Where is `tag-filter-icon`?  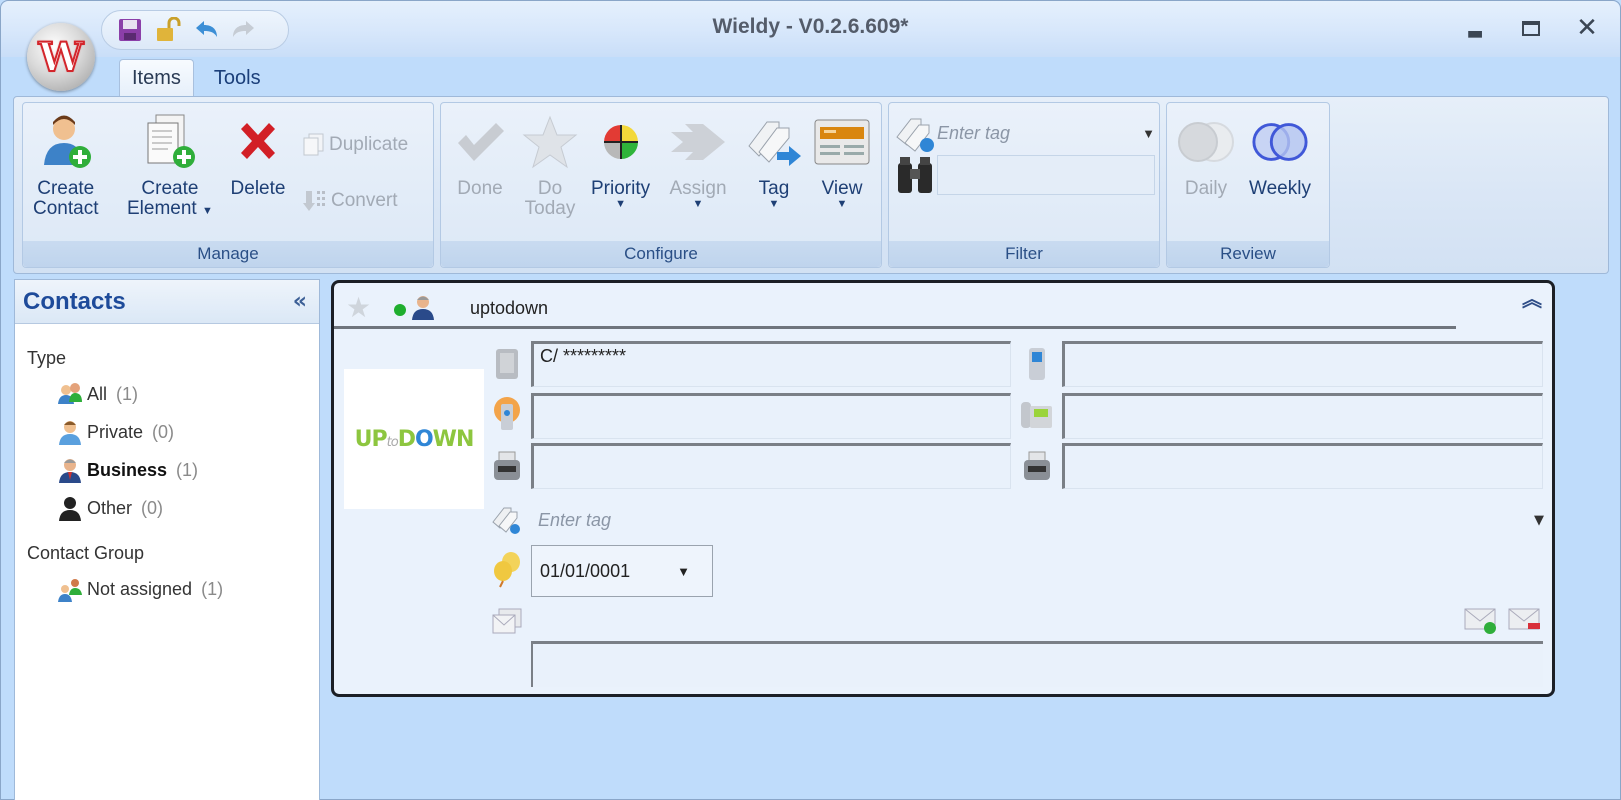
tag-filter-icon is located at coordinates (916, 137).